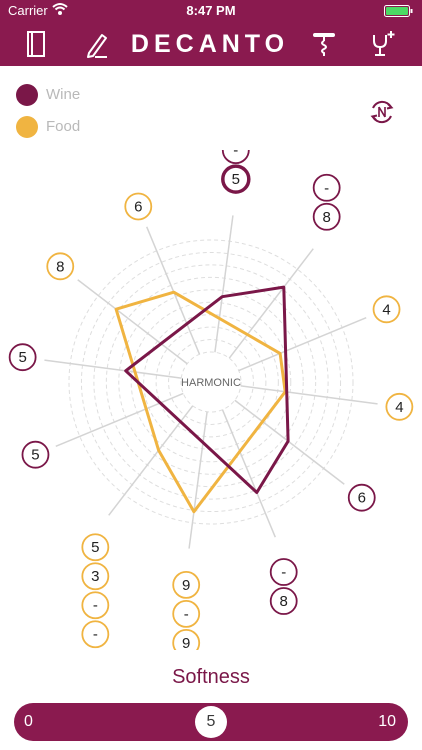 The height and width of the screenshot is (750, 422). I want to click on axis-3-food-value: 4, so click(386, 309).